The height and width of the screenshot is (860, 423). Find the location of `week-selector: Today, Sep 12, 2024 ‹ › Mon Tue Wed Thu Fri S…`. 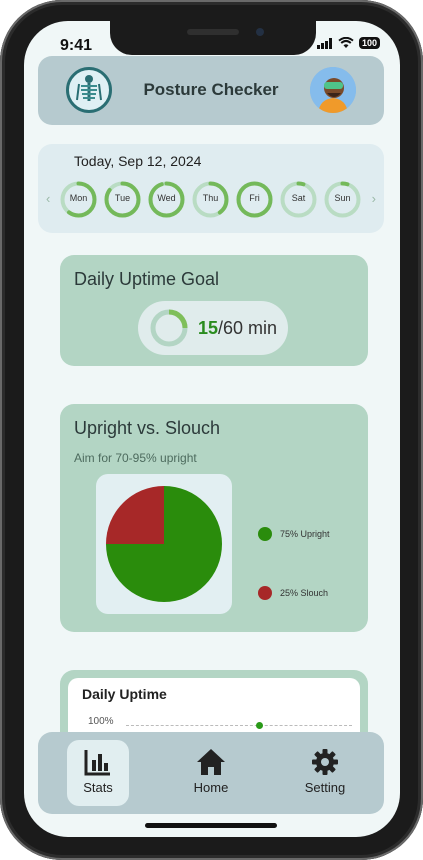

week-selector: Today, Sep 12, 2024 ‹ › Mon Tue Wed Thu Fri S… is located at coordinates (211, 188).